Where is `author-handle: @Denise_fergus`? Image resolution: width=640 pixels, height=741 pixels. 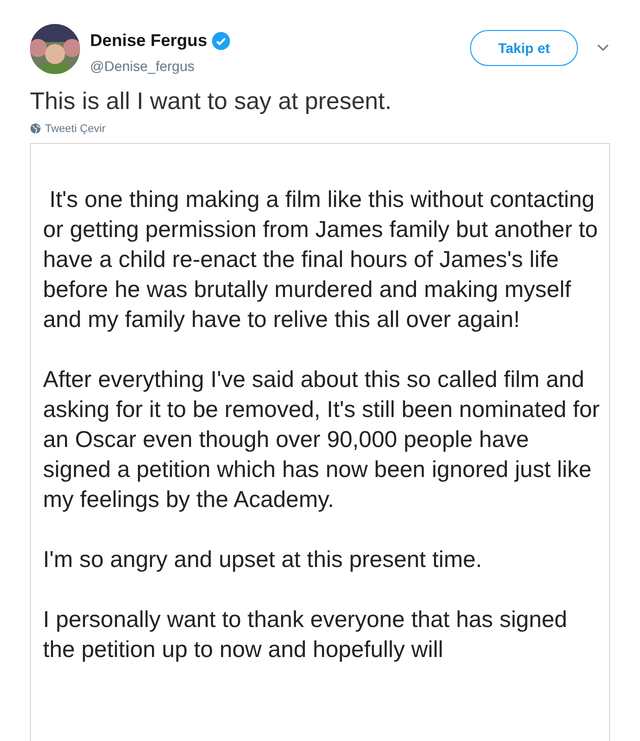 author-handle: @Denise_fergus is located at coordinates (160, 66).